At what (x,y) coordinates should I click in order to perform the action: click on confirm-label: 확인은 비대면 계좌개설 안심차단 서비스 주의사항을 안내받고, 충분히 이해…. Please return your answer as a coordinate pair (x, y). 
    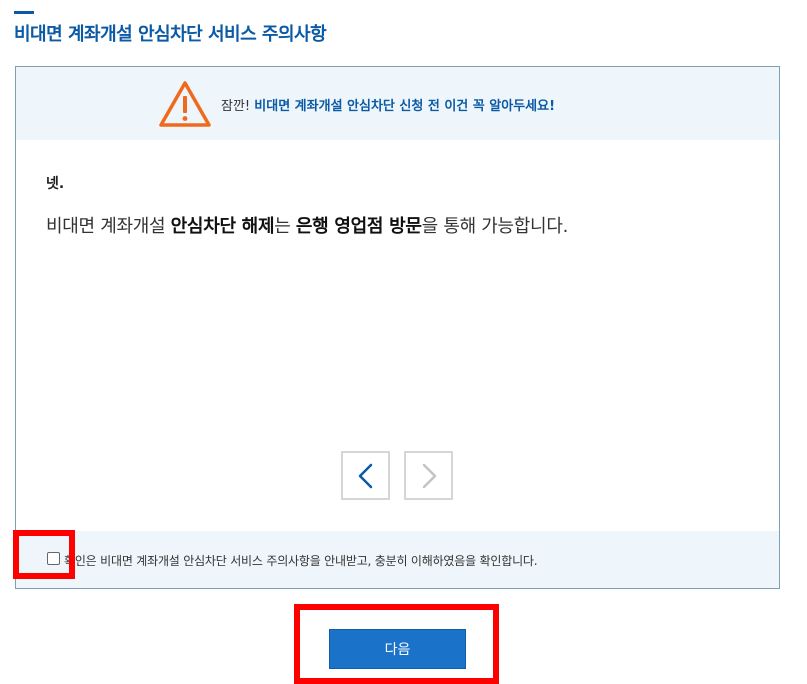
    Looking at the image, I should click on (301, 561).